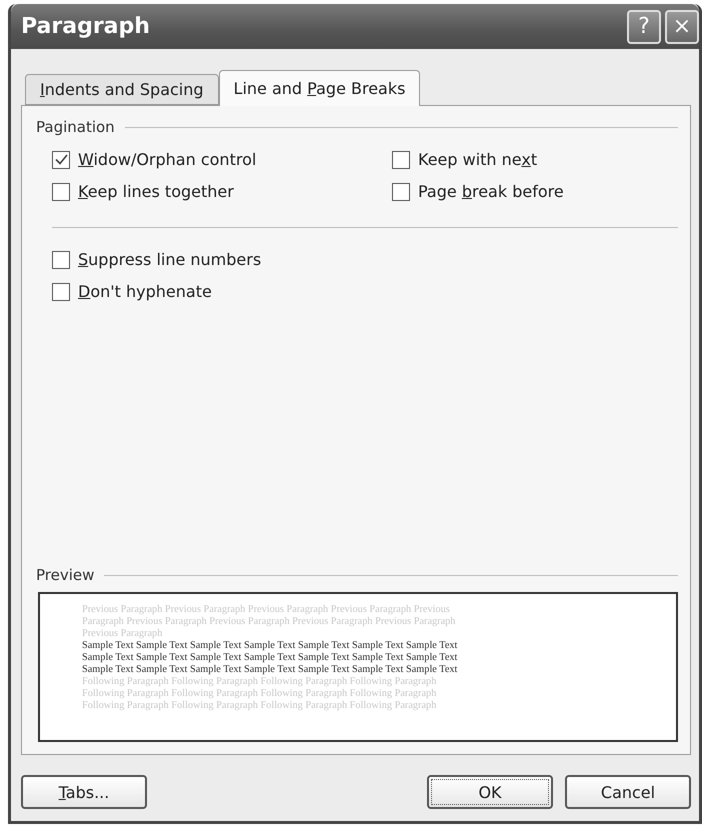 The image size is (702, 828). I want to click on ok-button: OK, so click(490, 792).